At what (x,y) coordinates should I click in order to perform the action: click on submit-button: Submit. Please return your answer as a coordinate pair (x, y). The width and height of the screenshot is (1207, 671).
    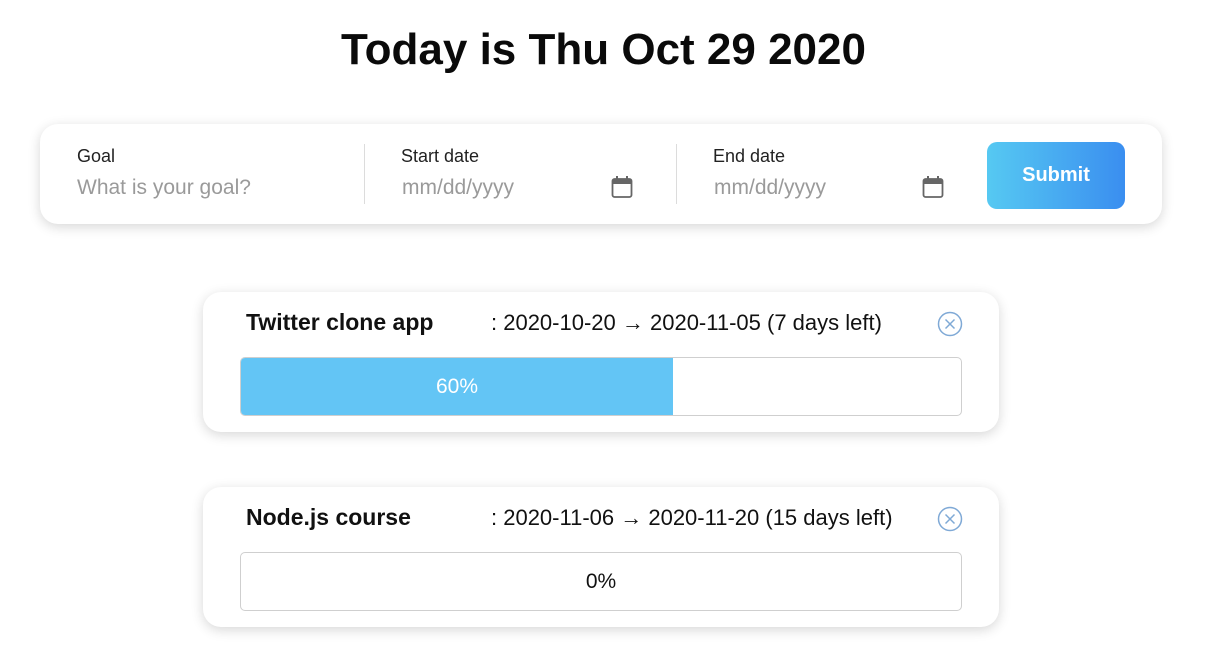
    Looking at the image, I should click on (1056, 175).